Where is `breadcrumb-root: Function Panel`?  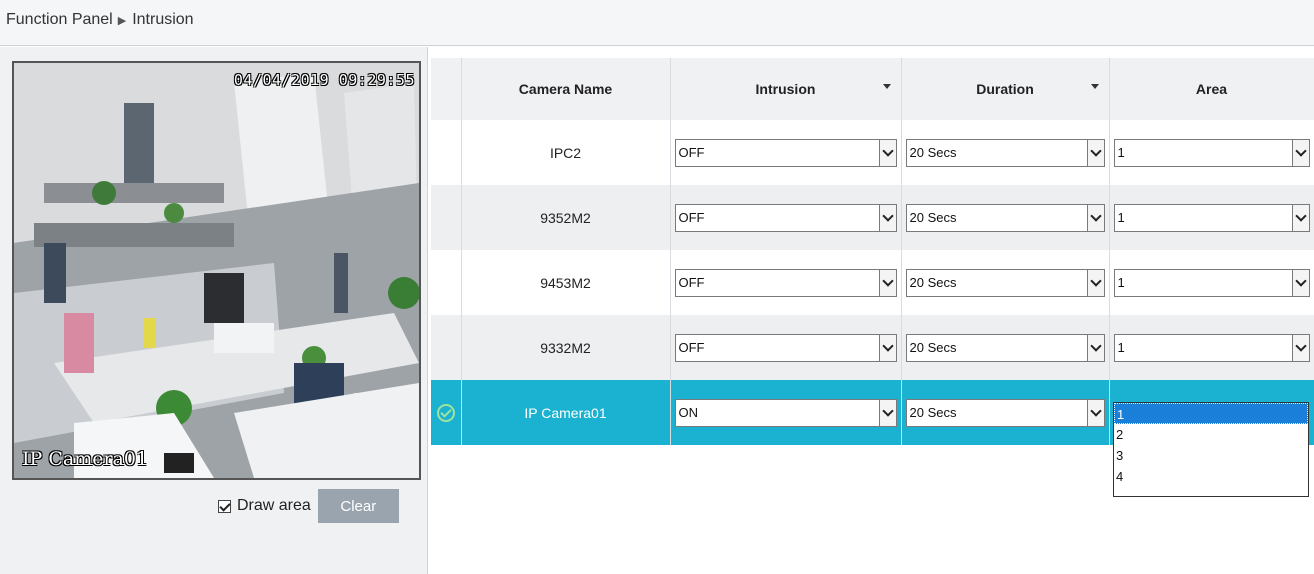
breadcrumb-root: Function Panel is located at coordinates (59, 20).